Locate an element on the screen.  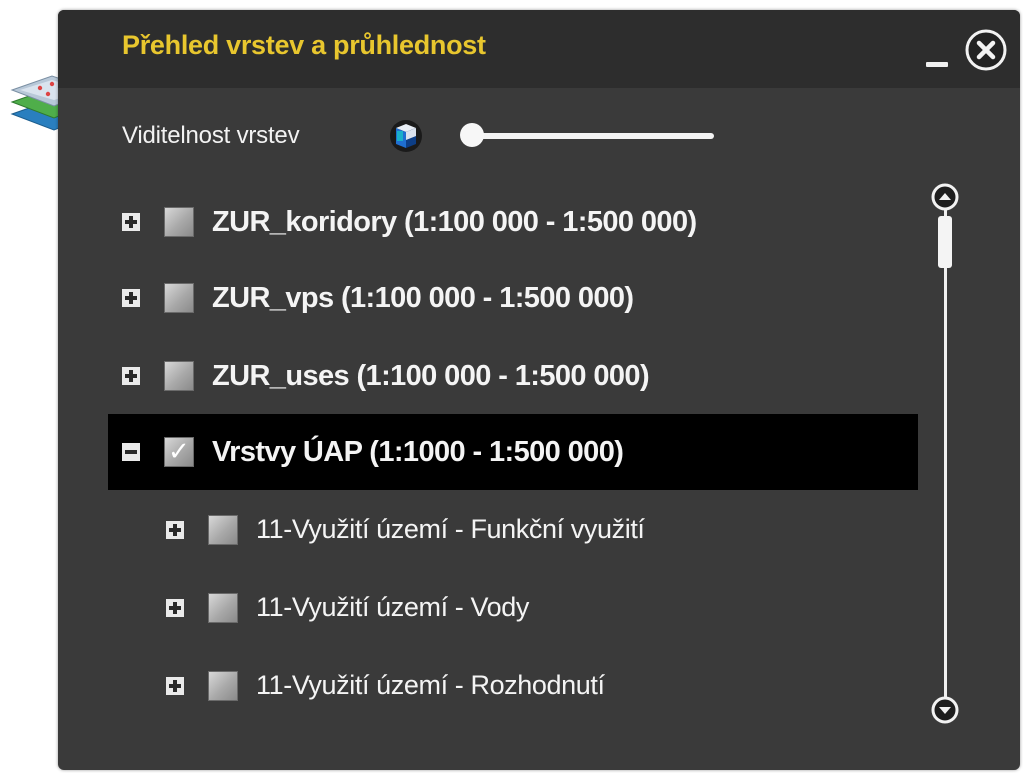
layer-label: 11-Využití území - Rozhodnutí is located at coordinates (430, 685).